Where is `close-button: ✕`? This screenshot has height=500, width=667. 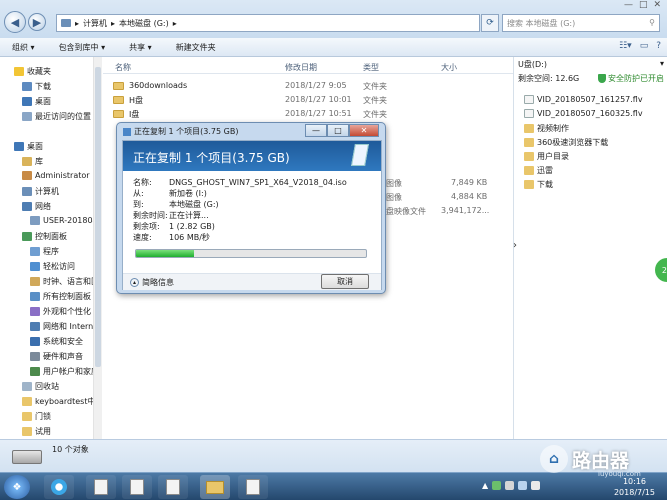
close-button: ✕ is located at coordinates (657, 5).